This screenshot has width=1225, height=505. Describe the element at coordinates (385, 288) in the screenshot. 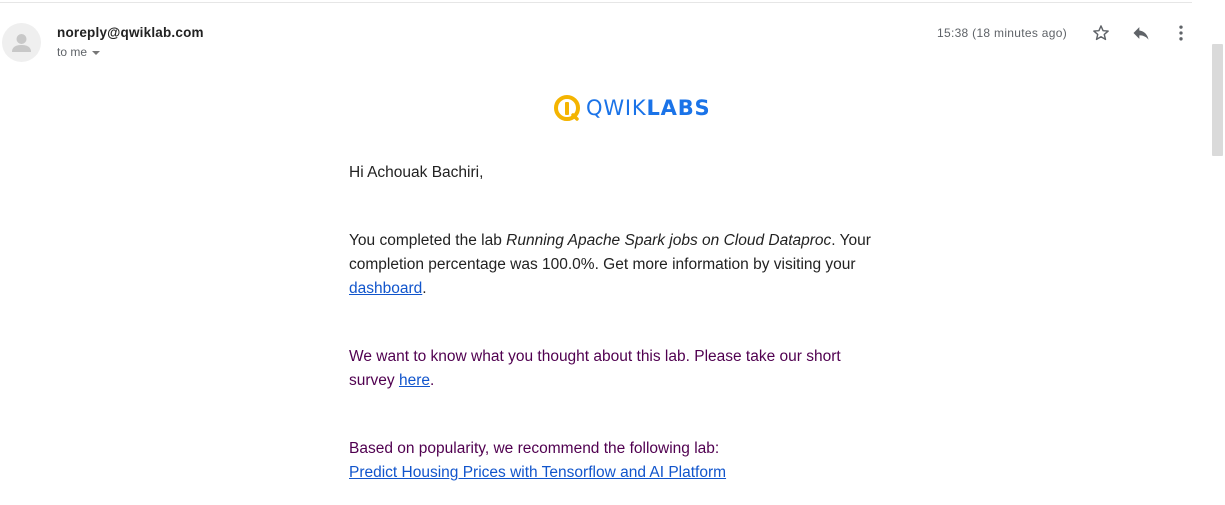

I see `dashboard-link: dashboard` at that location.